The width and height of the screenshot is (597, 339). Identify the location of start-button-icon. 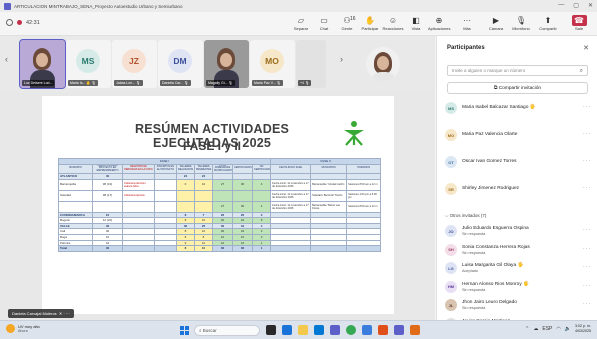
(184, 330).